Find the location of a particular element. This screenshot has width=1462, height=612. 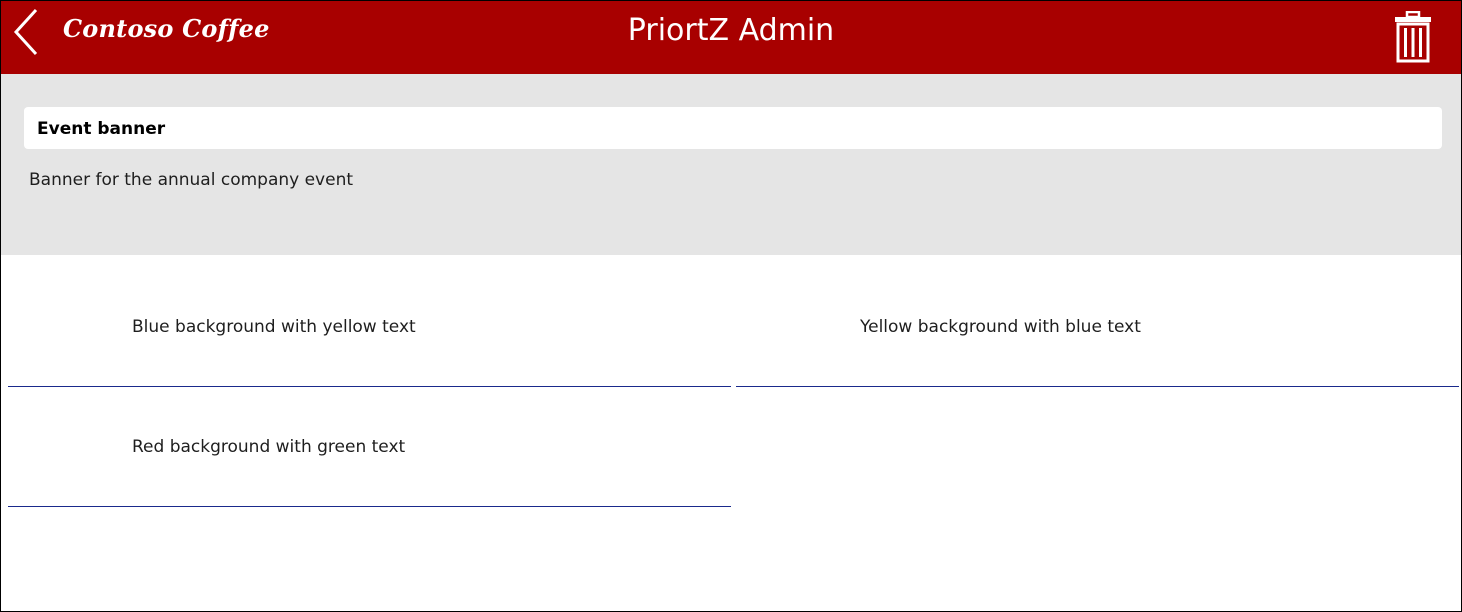

trash-icon is located at coordinates (1413, 36).